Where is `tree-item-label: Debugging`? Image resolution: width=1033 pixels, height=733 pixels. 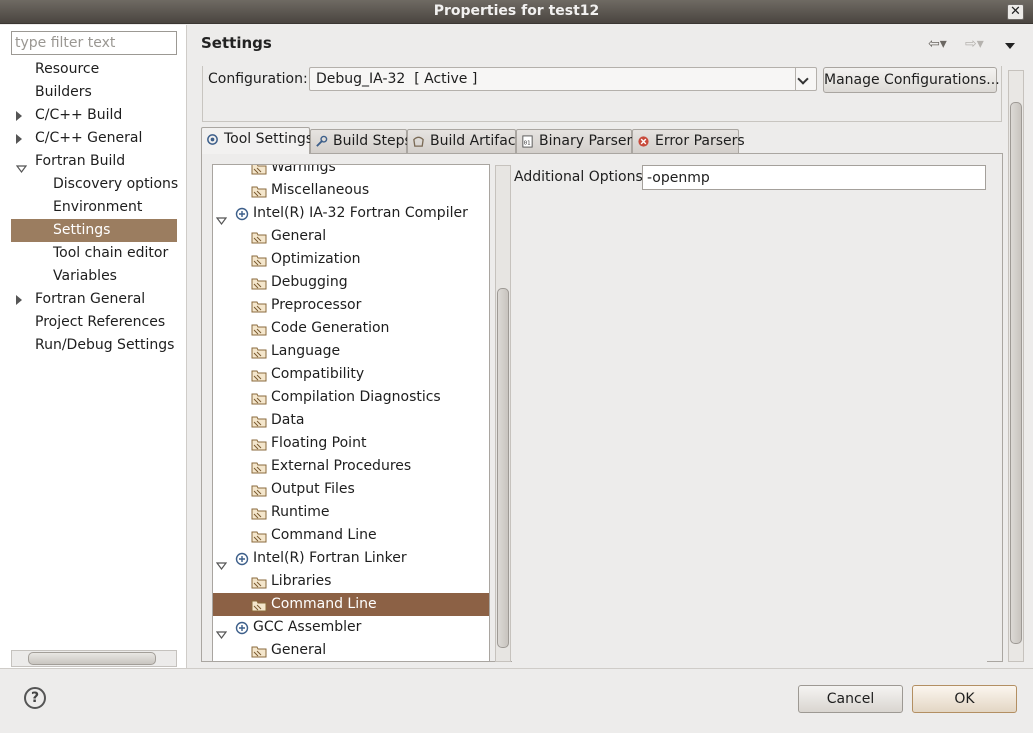 tree-item-label: Debugging is located at coordinates (309, 282).